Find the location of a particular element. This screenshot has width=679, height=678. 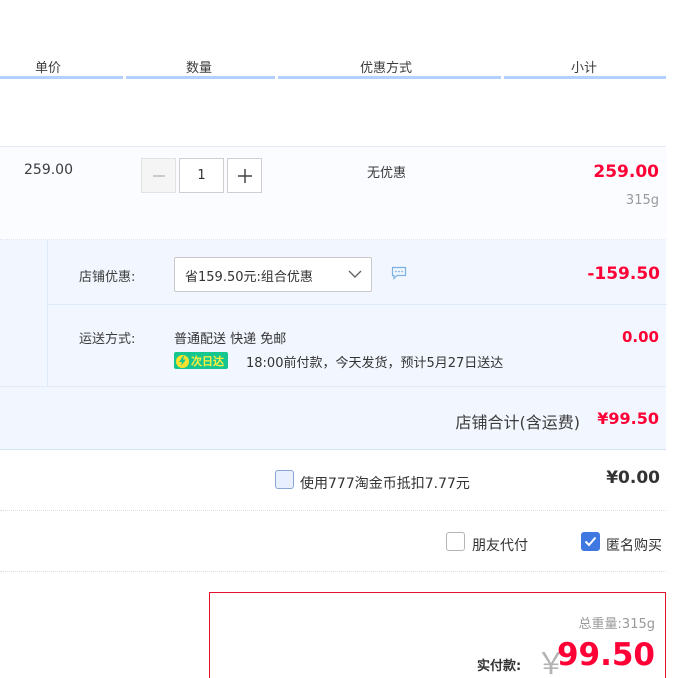

coins-amount: ¥0.00 is located at coordinates (633, 478).